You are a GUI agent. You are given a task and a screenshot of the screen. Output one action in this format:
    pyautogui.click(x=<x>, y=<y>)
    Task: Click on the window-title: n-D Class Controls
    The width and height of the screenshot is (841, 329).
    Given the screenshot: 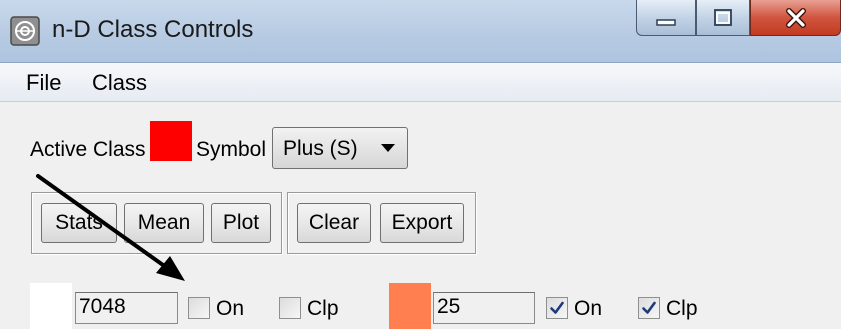 What is the action you would take?
    pyautogui.click(x=153, y=29)
    